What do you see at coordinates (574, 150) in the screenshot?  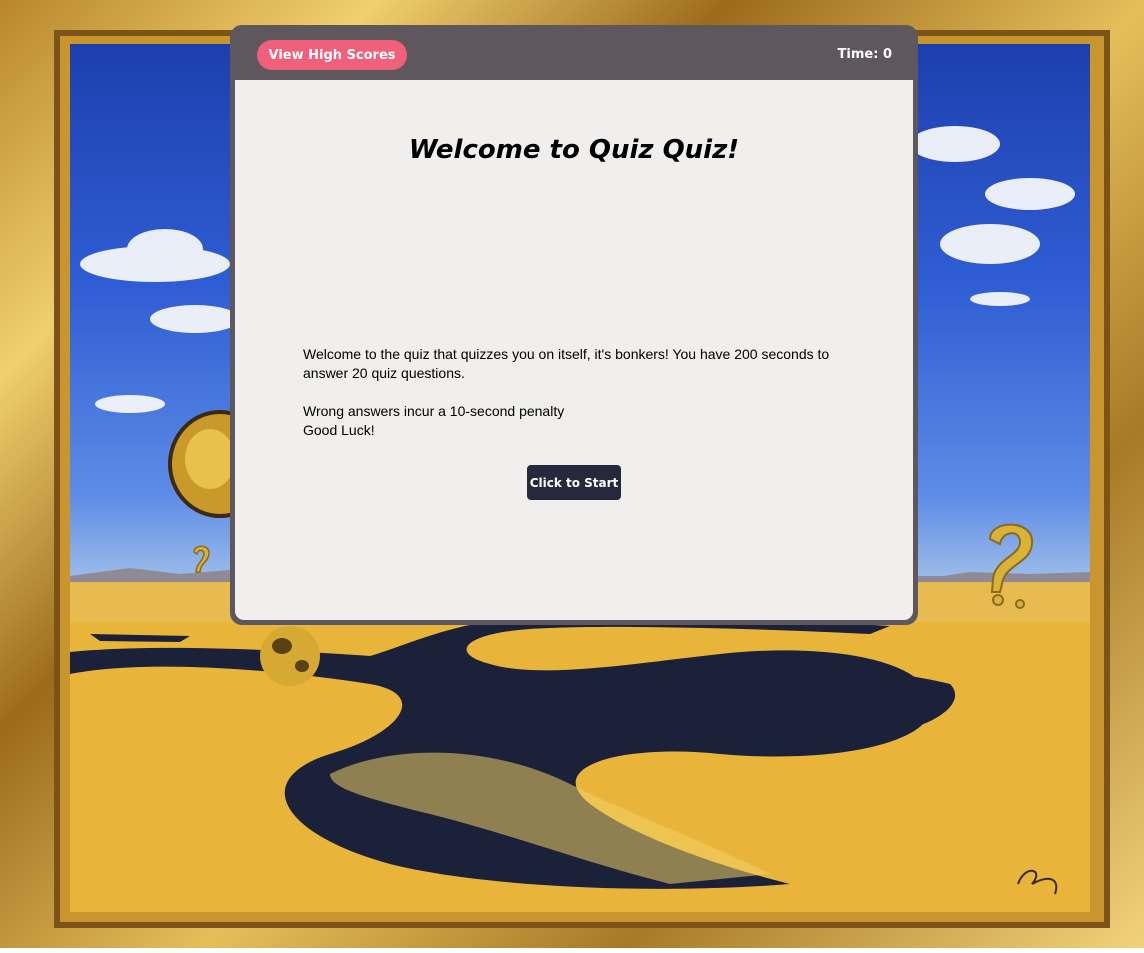 I see `page-title: Welcome to Quiz Quiz!` at bounding box center [574, 150].